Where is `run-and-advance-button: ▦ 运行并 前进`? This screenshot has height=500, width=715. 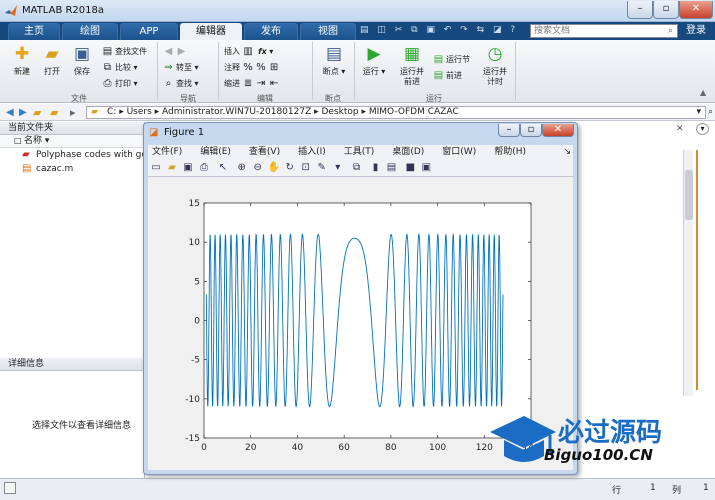
run-and-advance-button: ▦ 运行并 前进 is located at coordinates (412, 65).